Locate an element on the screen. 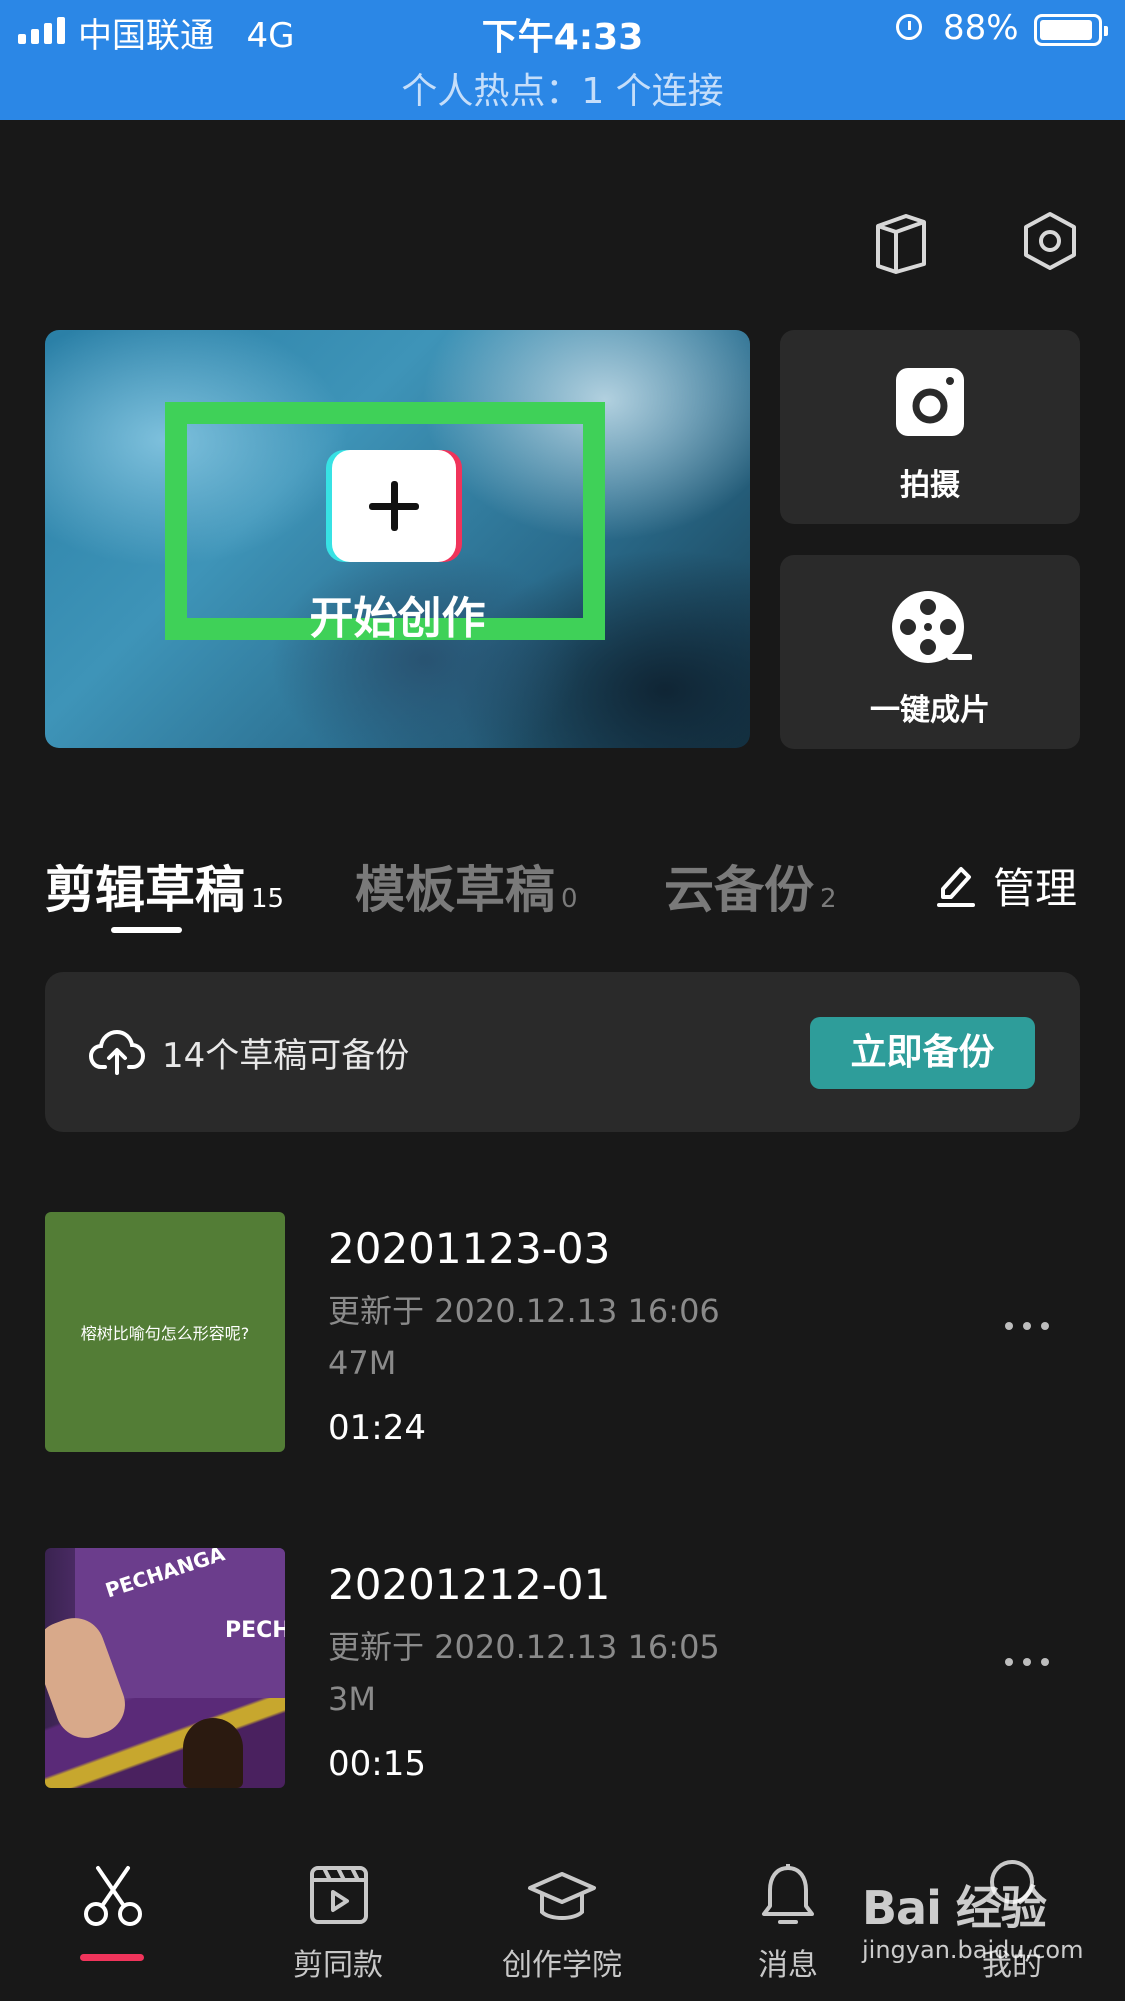 This screenshot has height=2001, width=1125. battery-icon is located at coordinates (1071, 30).